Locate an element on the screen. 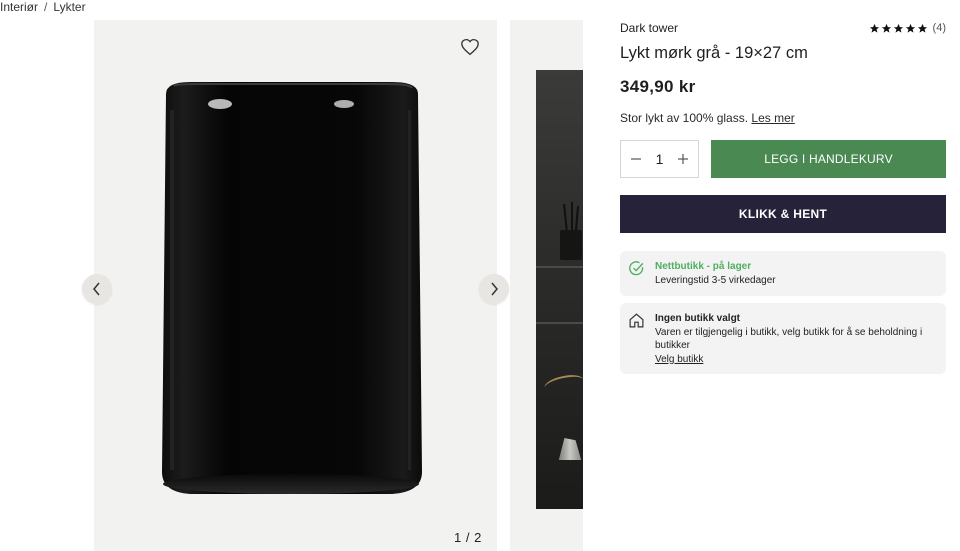 The image size is (960, 551). quantity-value: 1 is located at coordinates (660, 159).